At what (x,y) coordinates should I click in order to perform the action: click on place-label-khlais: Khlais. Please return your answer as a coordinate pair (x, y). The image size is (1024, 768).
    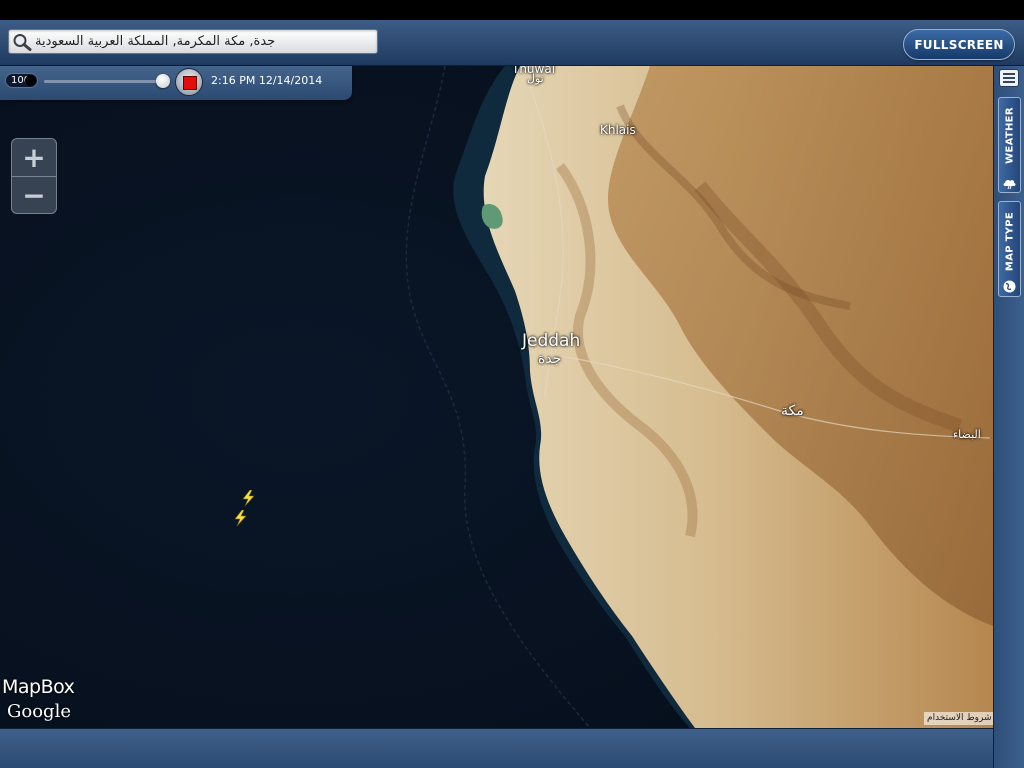
    Looking at the image, I should click on (618, 130).